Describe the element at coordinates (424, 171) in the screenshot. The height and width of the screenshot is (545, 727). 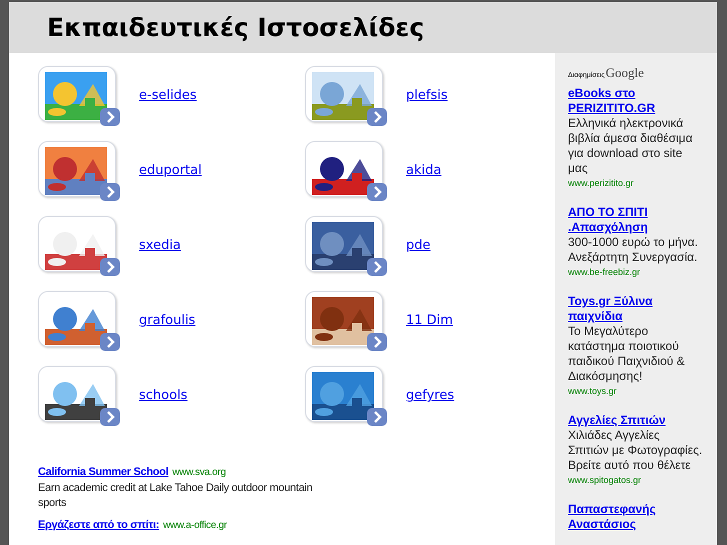
I see `site-link: akida` at that location.